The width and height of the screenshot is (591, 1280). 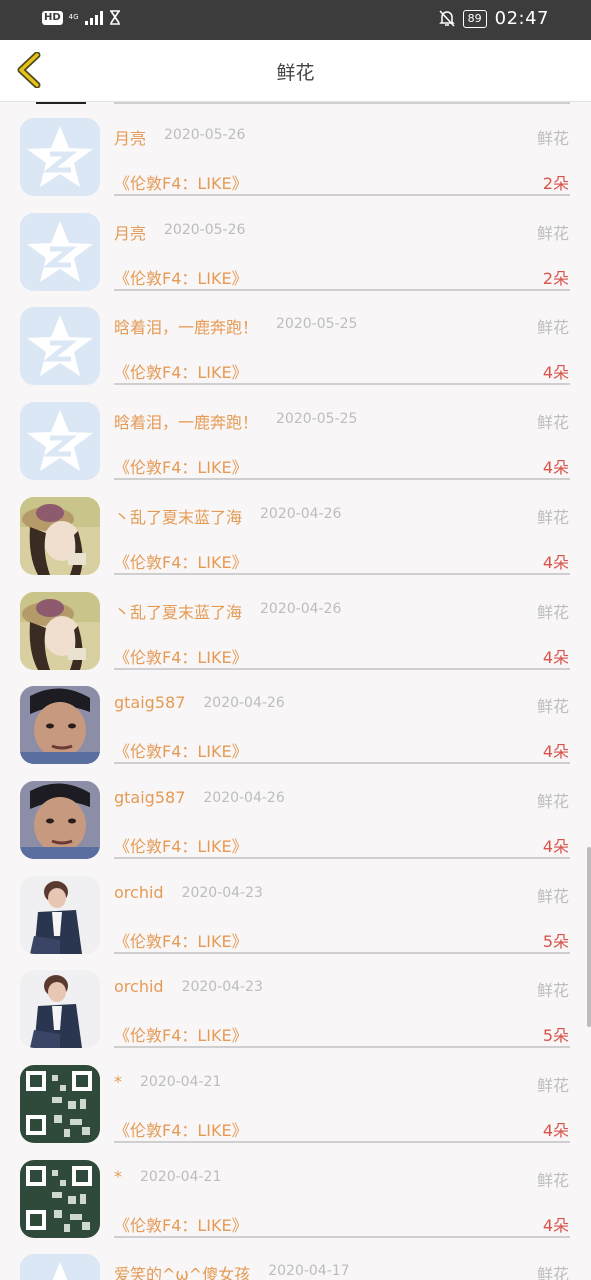 I want to click on scrollbar, so click(x=589, y=937).